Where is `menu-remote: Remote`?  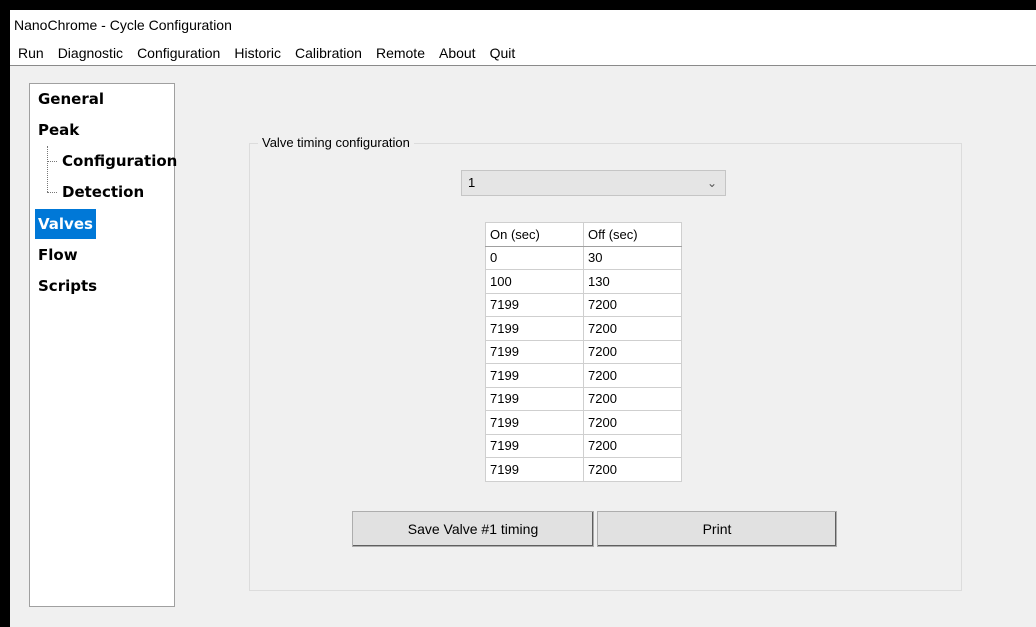
menu-remote: Remote is located at coordinates (400, 53).